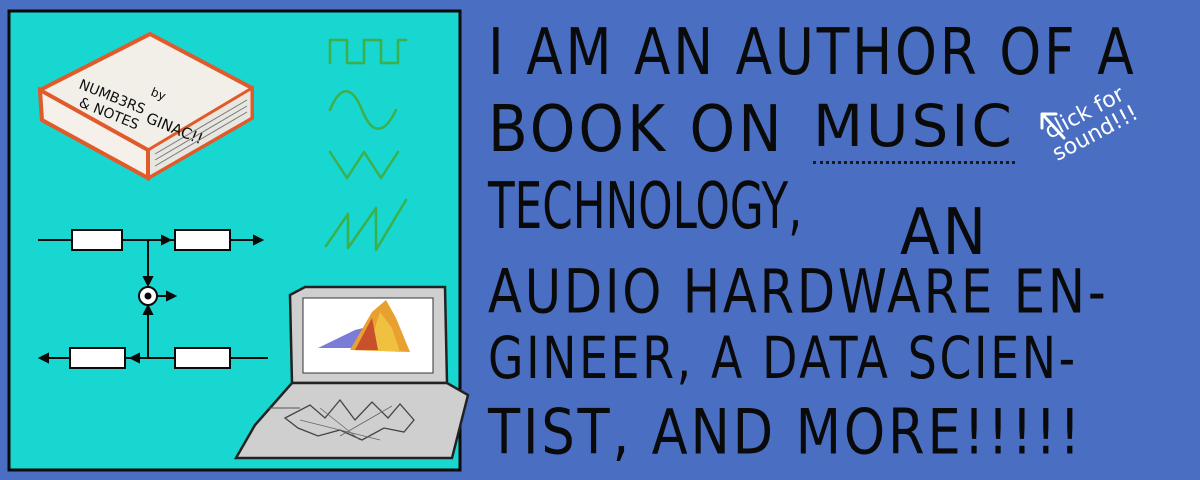 This screenshot has height=480, width=1200. What do you see at coordinates (645, 206) in the screenshot?
I see `heading-line-3a: TECHNOLOGY,` at bounding box center [645, 206].